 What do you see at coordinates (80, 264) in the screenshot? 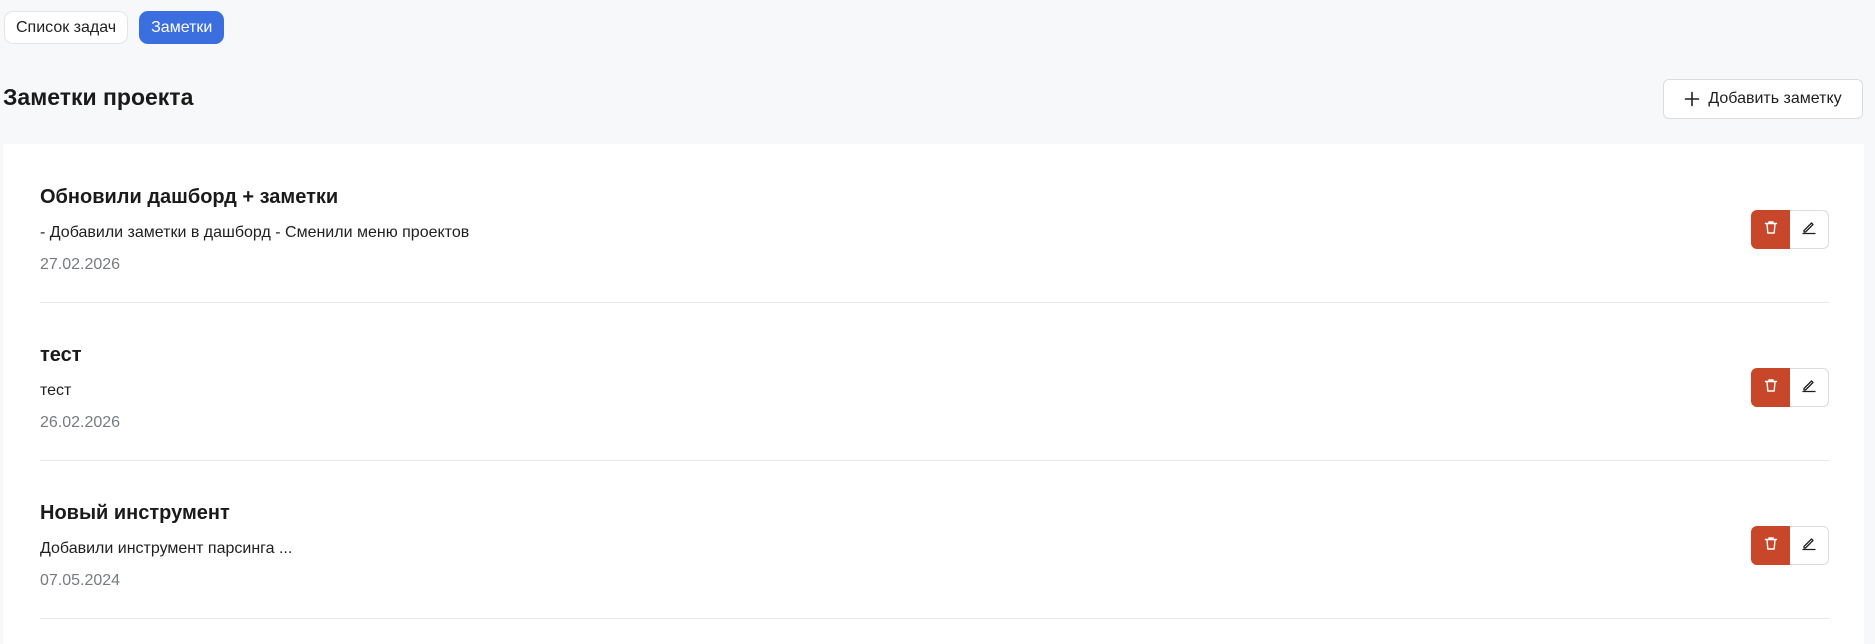
I see `note-date: 27.02.2026` at bounding box center [80, 264].